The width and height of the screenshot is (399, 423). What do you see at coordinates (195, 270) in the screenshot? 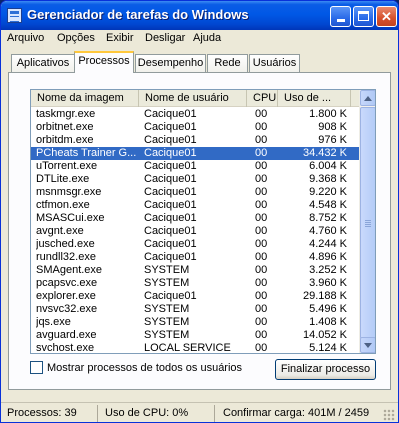
I see `process-row: SMAgent.exe SYSTEM 00 3.252 K` at bounding box center [195, 270].